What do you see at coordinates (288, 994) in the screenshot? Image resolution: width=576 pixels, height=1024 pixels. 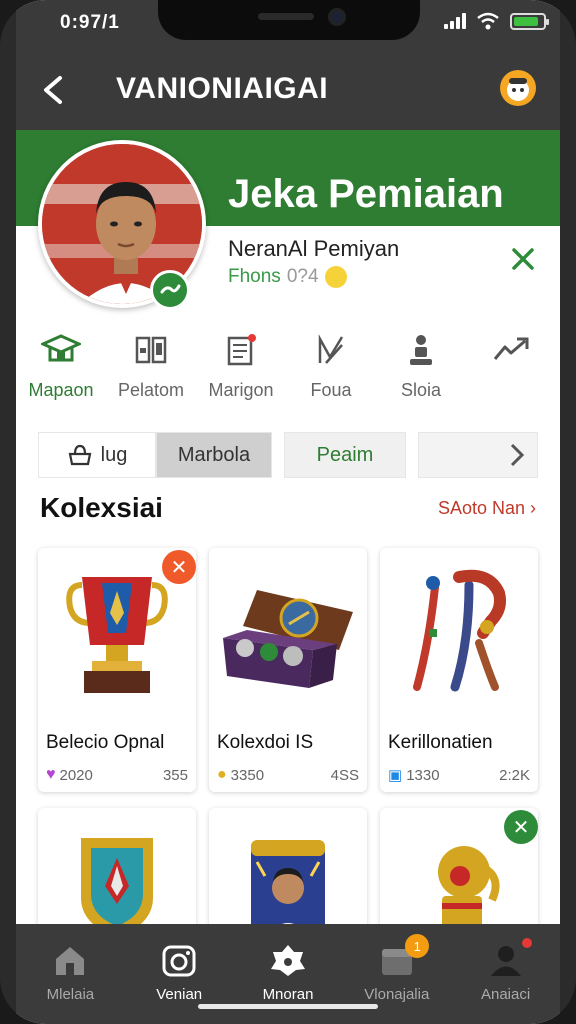 I see `nav-label: Mnoran` at bounding box center [288, 994].